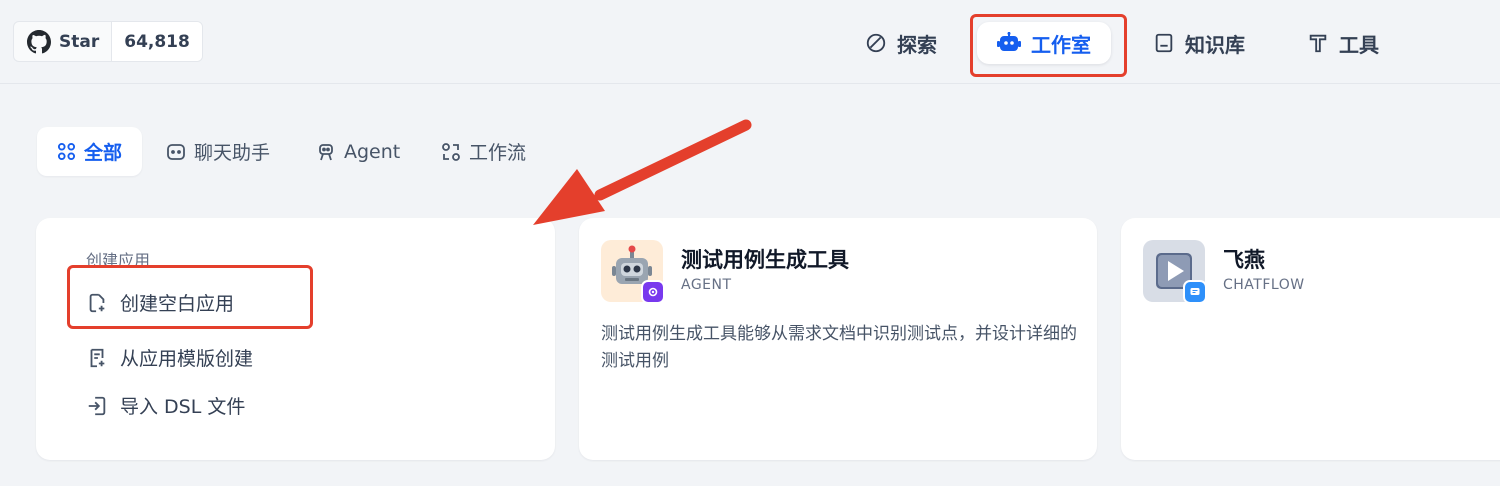  I want to click on workflow-icon, so click(451, 151).